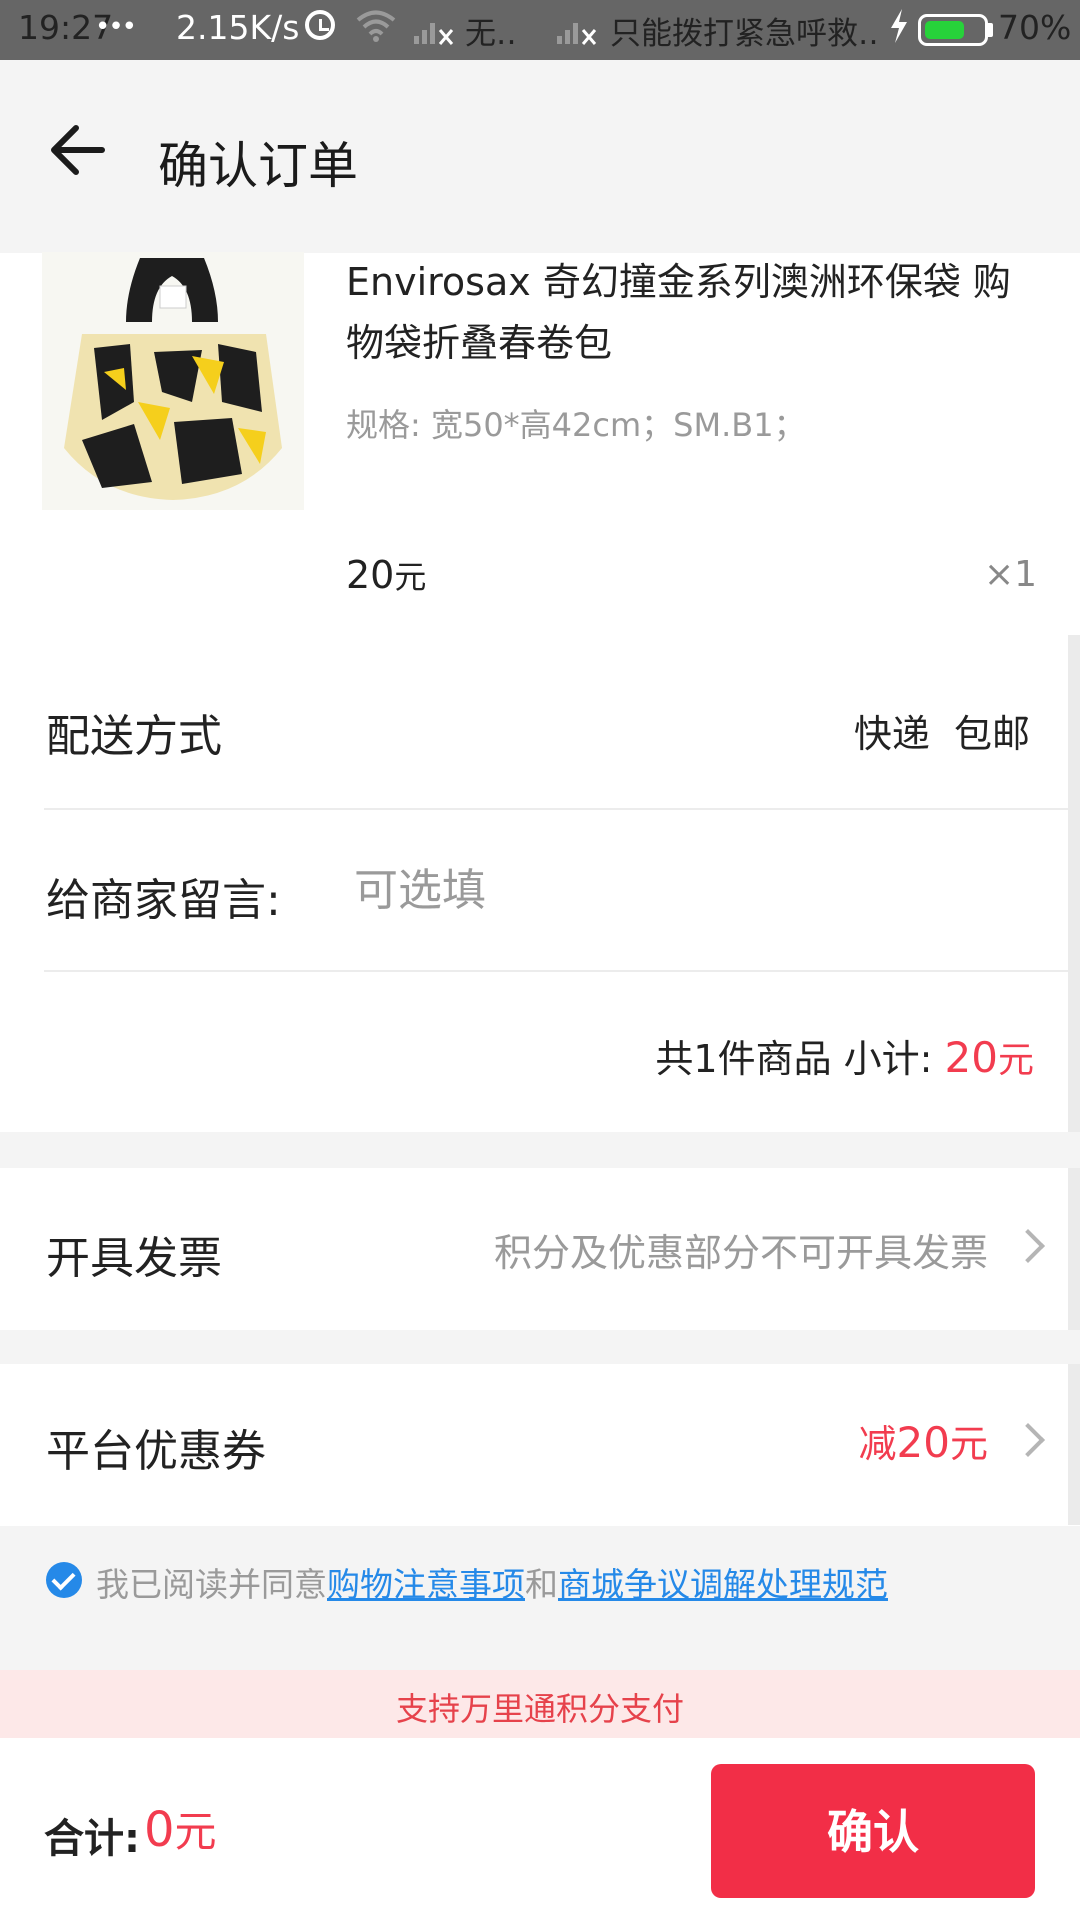 This screenshot has height=1920, width=1080. What do you see at coordinates (78, 150) in the screenshot?
I see `back-arrow-icon` at bounding box center [78, 150].